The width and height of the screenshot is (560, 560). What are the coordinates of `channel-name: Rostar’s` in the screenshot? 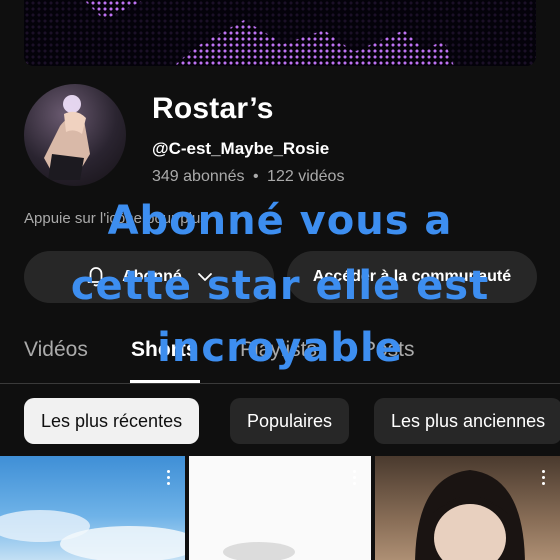 It's located at (213, 108).